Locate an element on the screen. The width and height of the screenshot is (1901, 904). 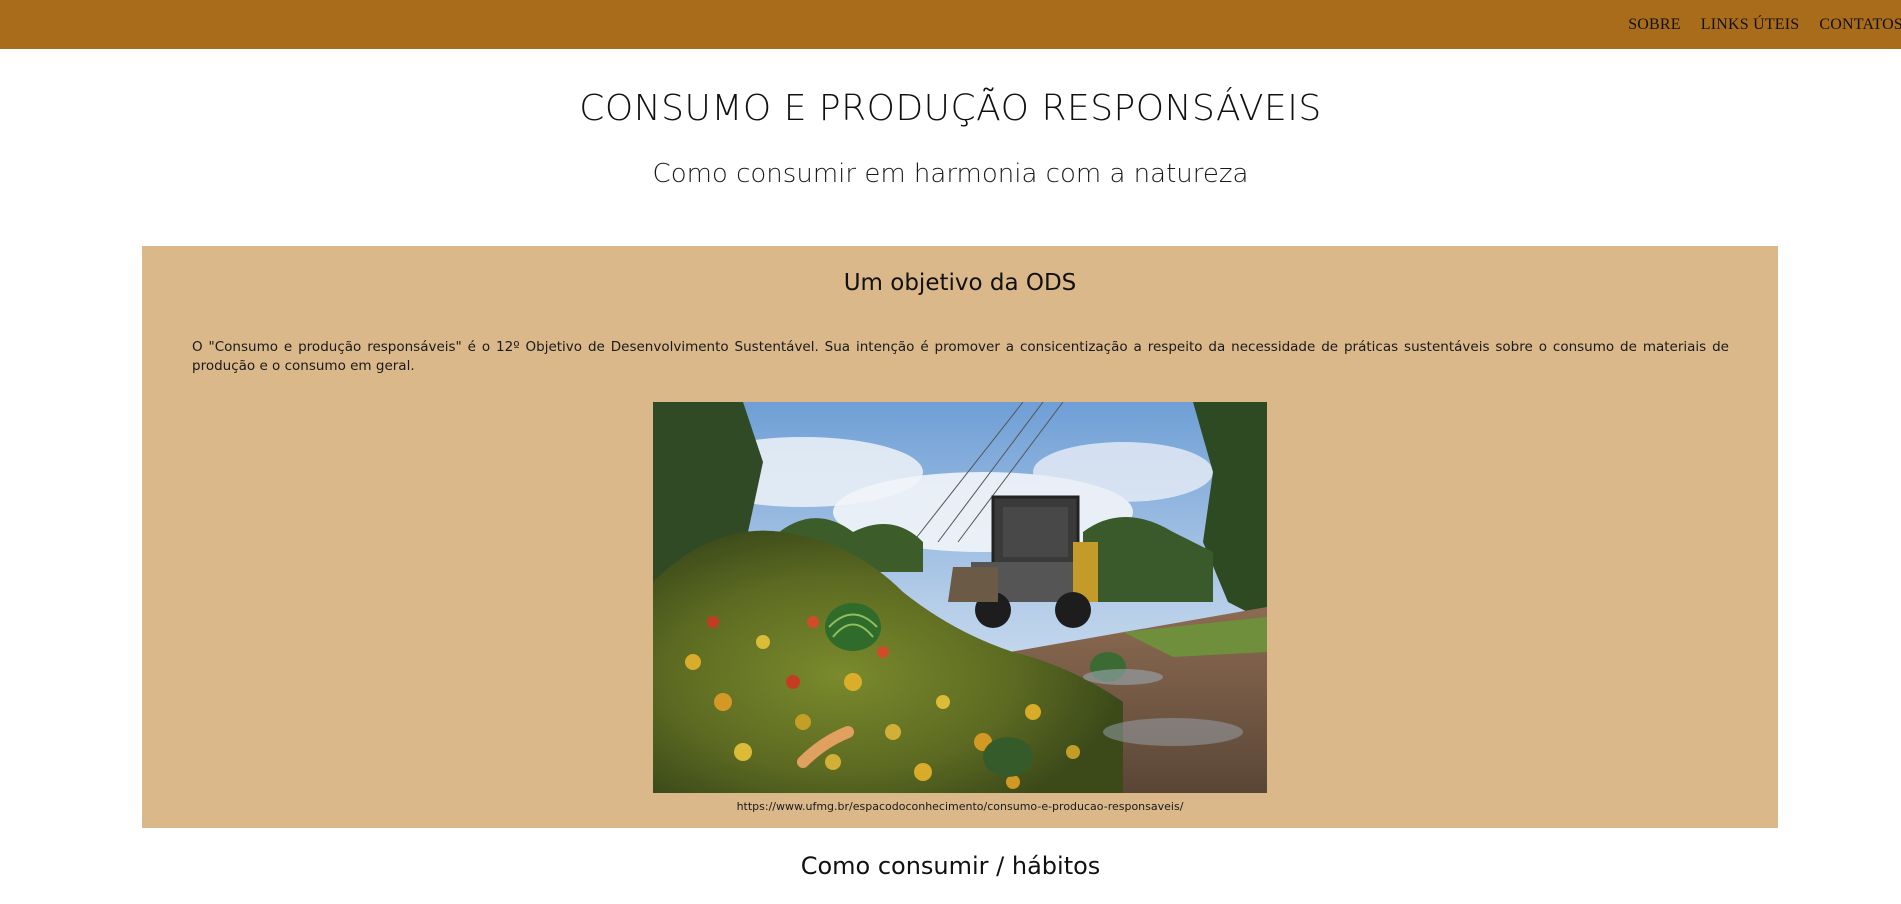
top-navbar: SOBRE LINKS ÚTEIS CONTATOS is located at coordinates (950, 24).